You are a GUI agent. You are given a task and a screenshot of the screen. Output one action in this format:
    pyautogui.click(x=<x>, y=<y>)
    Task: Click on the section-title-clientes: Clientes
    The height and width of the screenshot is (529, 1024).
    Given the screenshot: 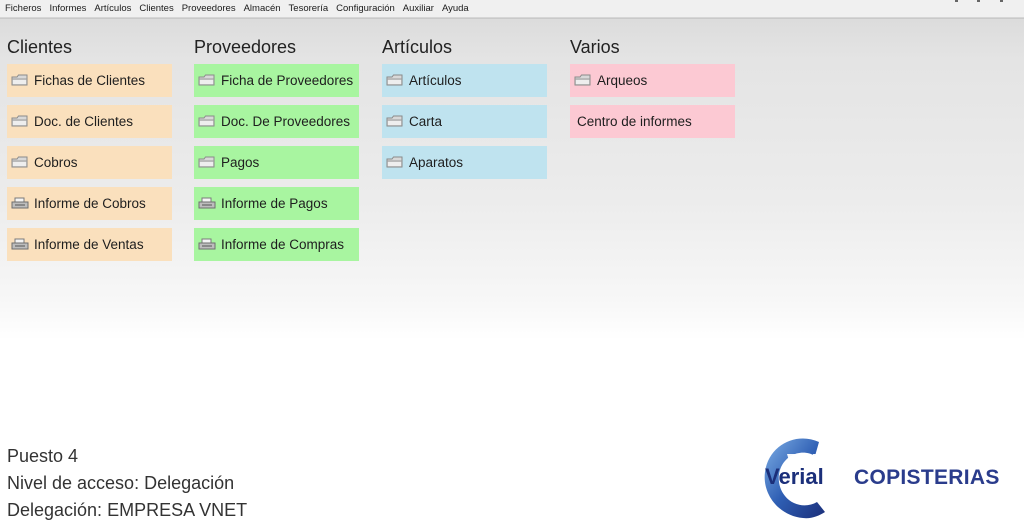 What is the action you would take?
    pyautogui.click(x=40, y=47)
    